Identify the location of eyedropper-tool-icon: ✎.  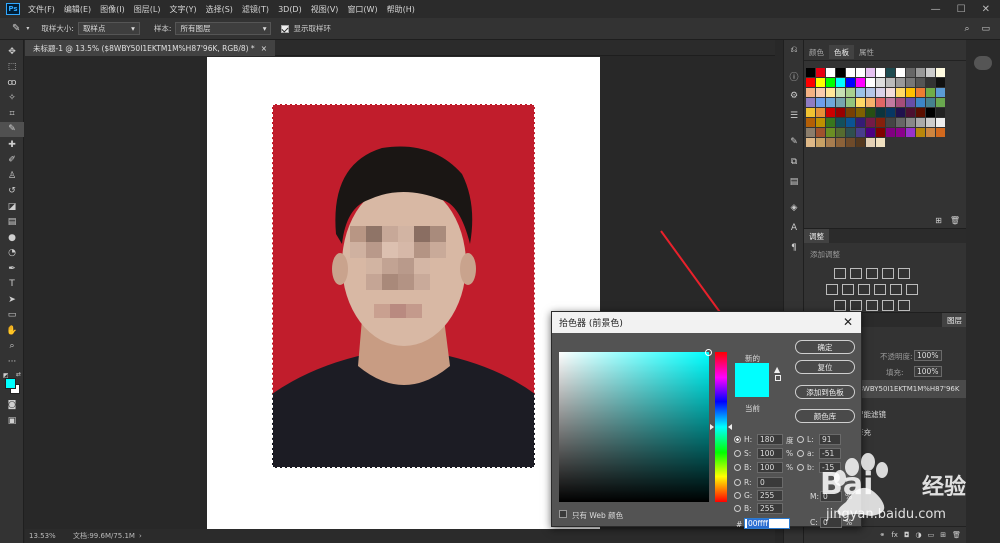
(12, 129).